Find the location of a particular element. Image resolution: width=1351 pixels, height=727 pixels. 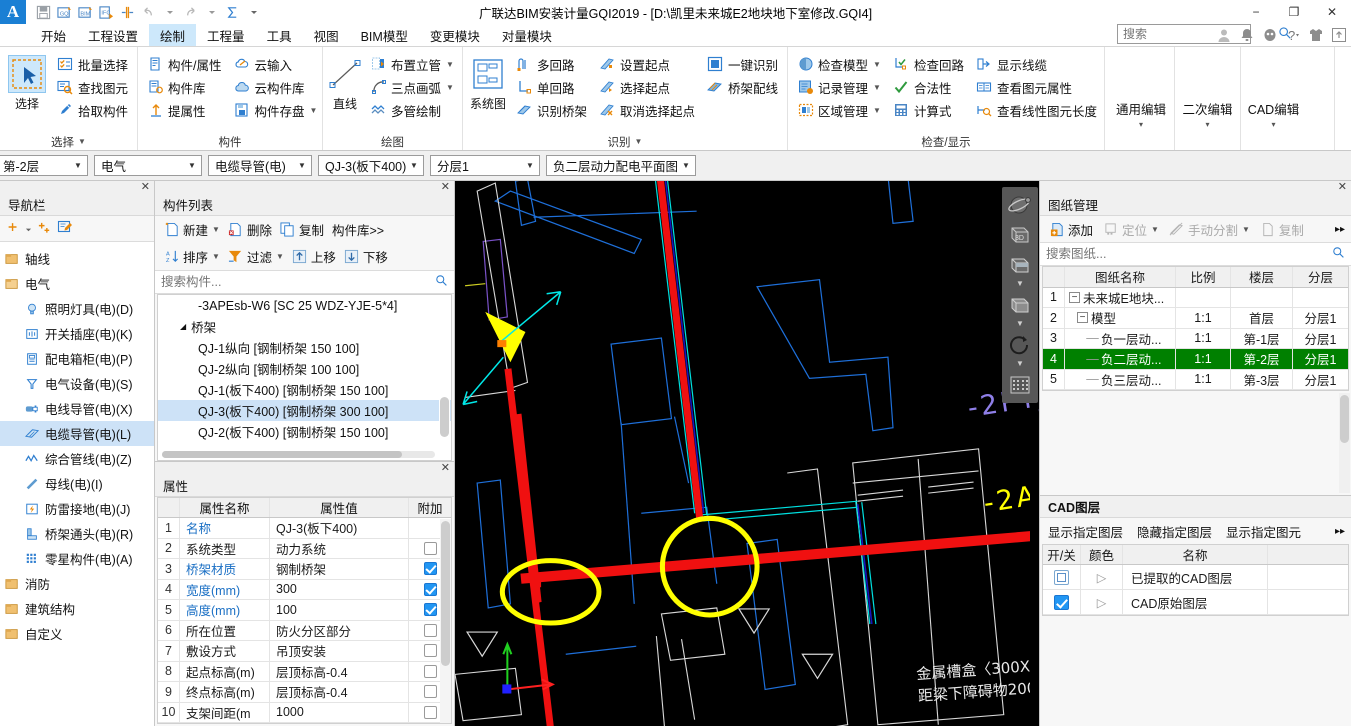

more-drawing-tools-button: ▸▸ is located at coordinates (1341, 229).